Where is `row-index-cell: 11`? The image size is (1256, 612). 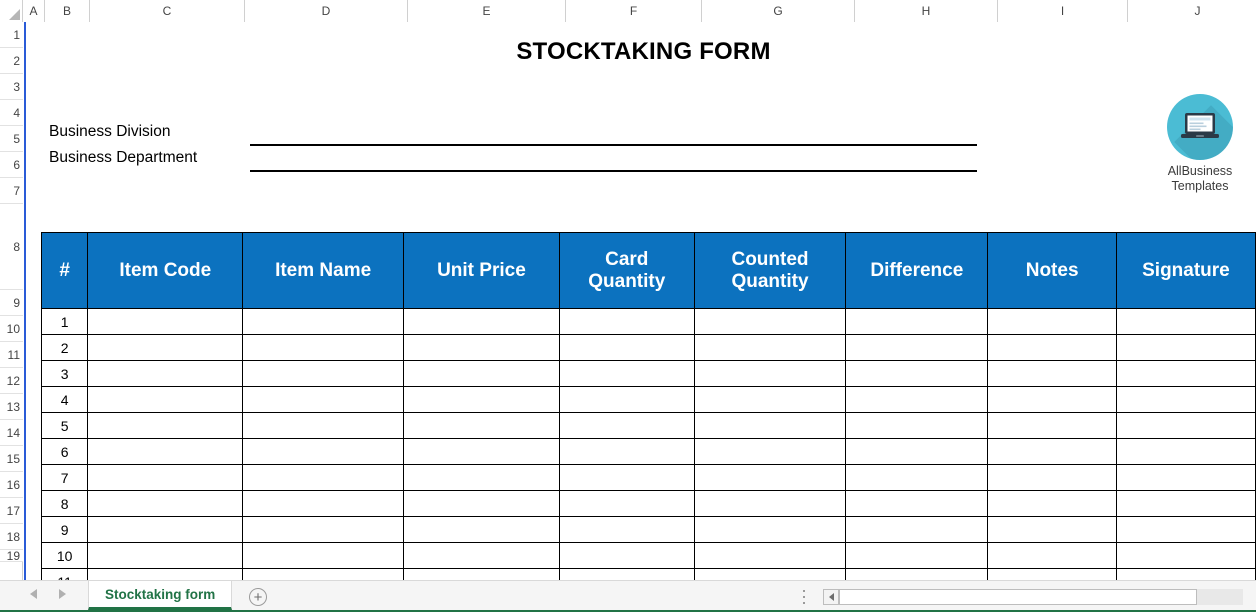 row-index-cell: 11 is located at coordinates (64, 574).